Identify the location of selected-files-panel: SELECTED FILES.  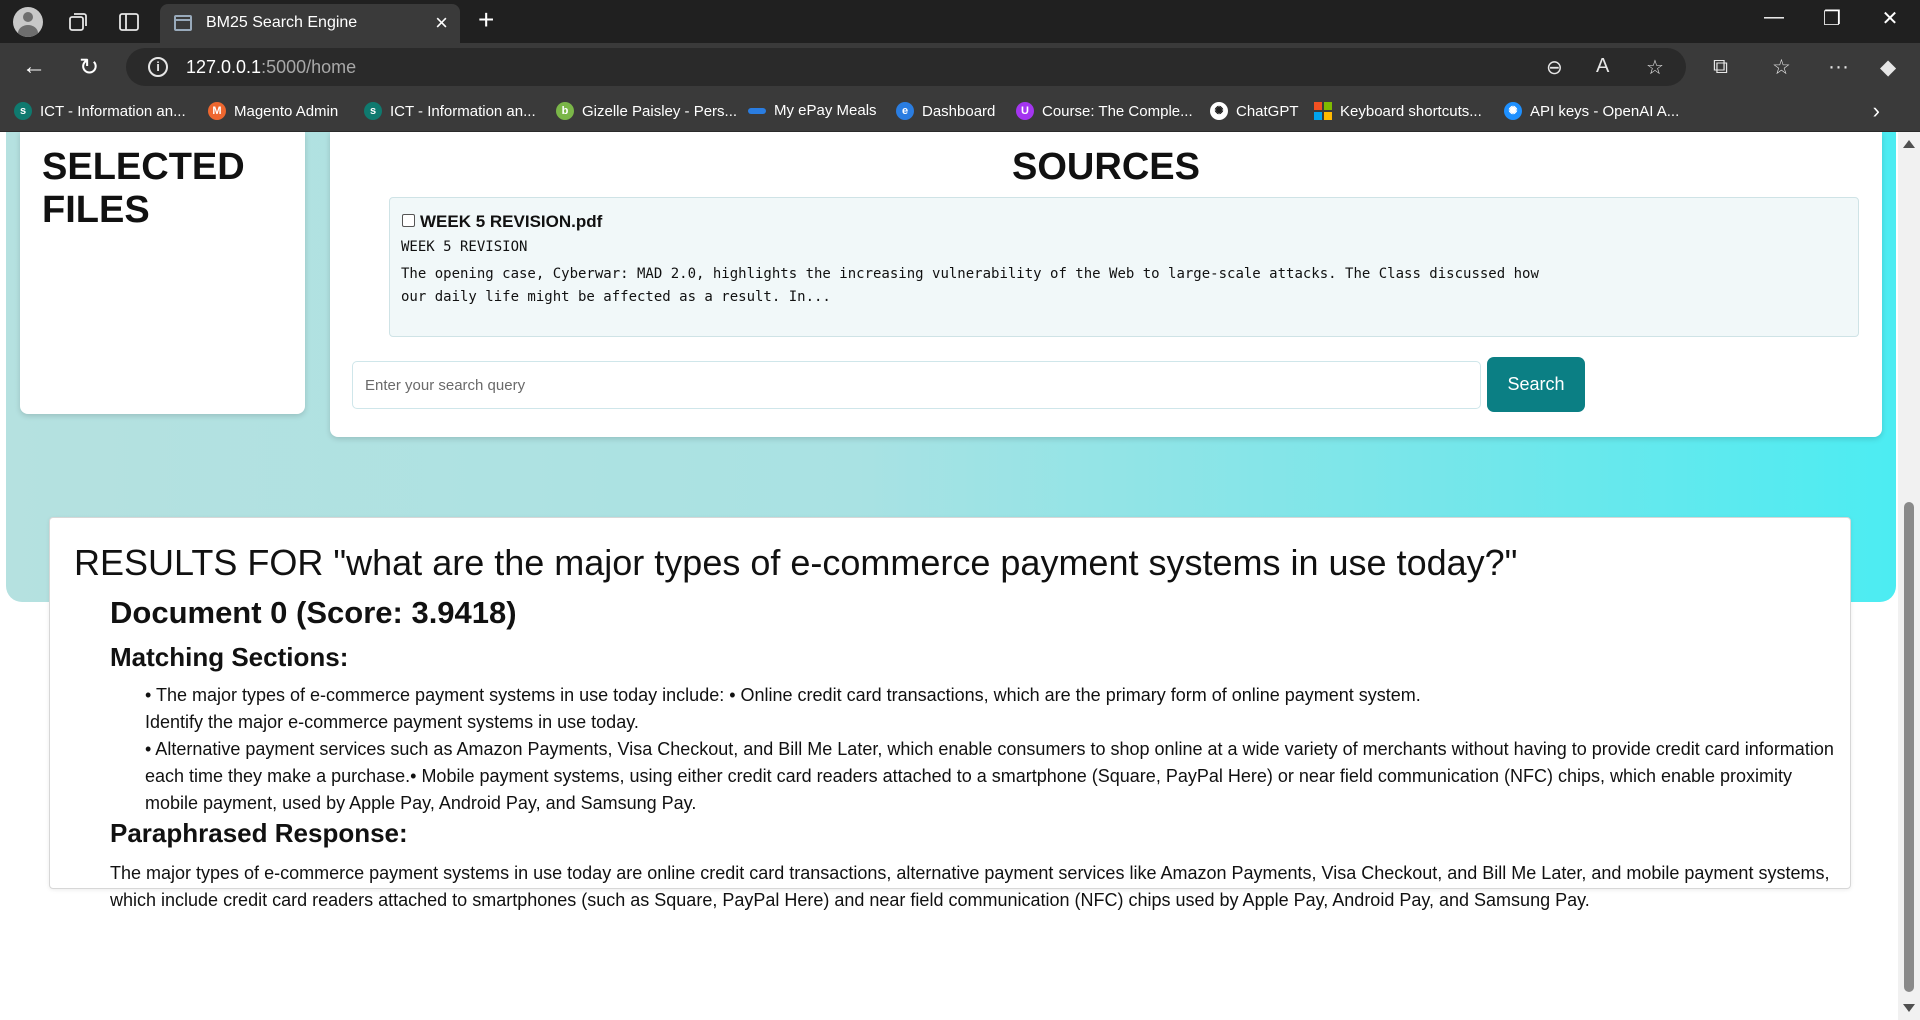
(162, 273).